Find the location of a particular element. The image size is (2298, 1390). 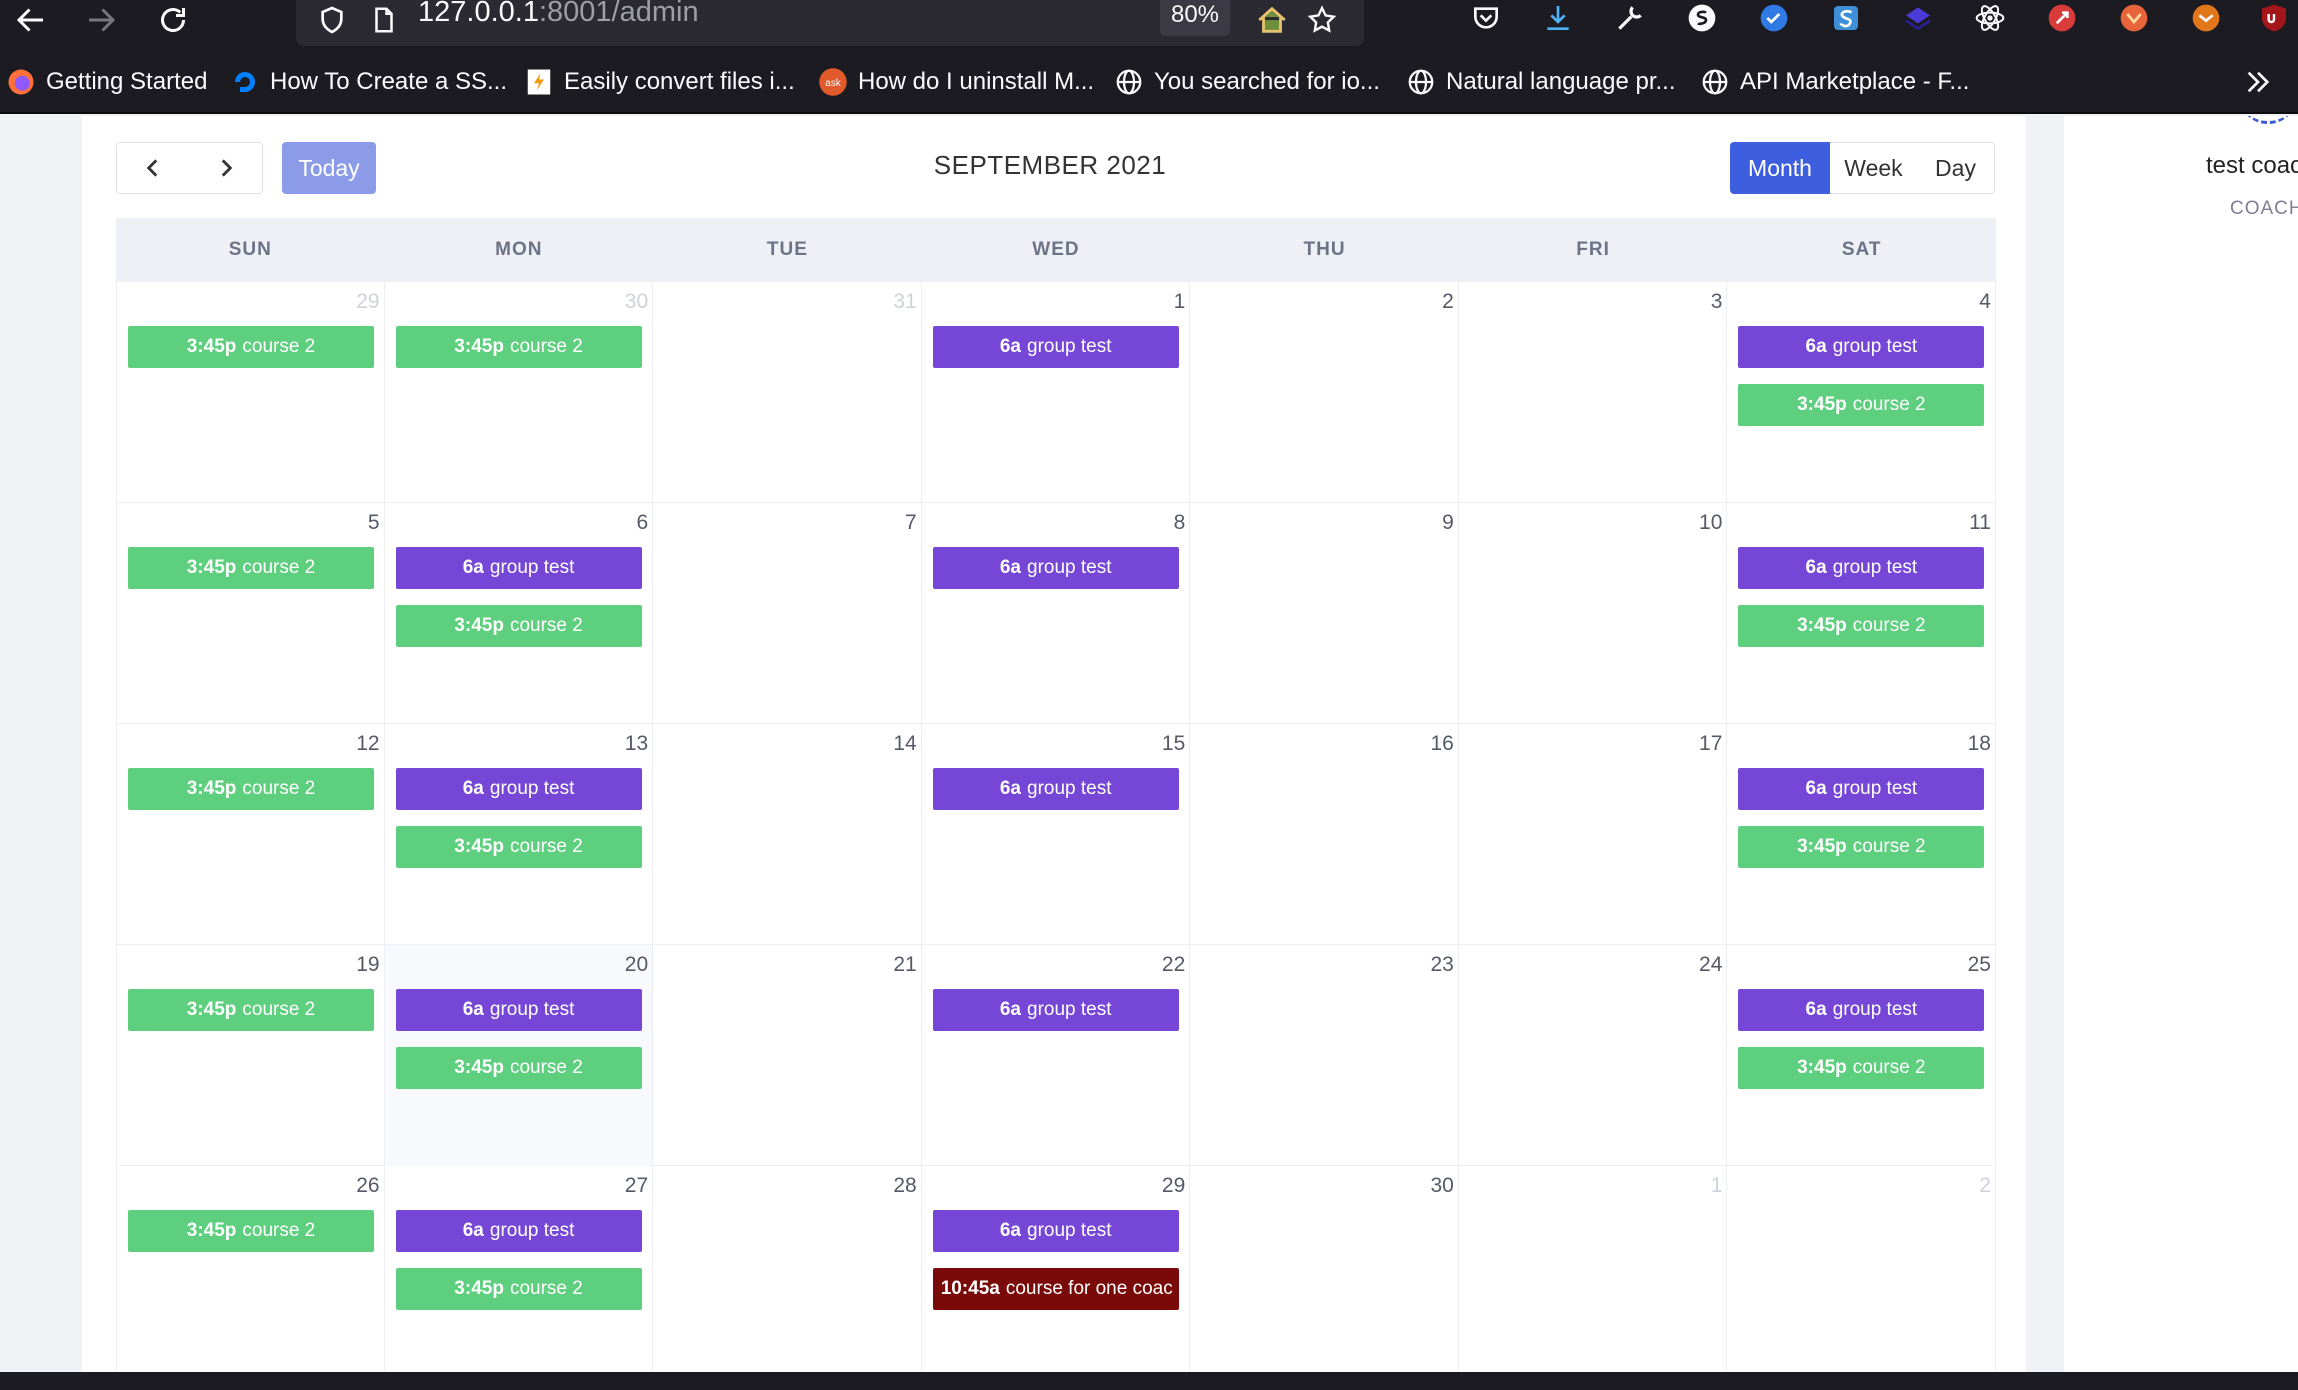

day-cell: 30 3:45p course 2 is located at coordinates (519, 392).